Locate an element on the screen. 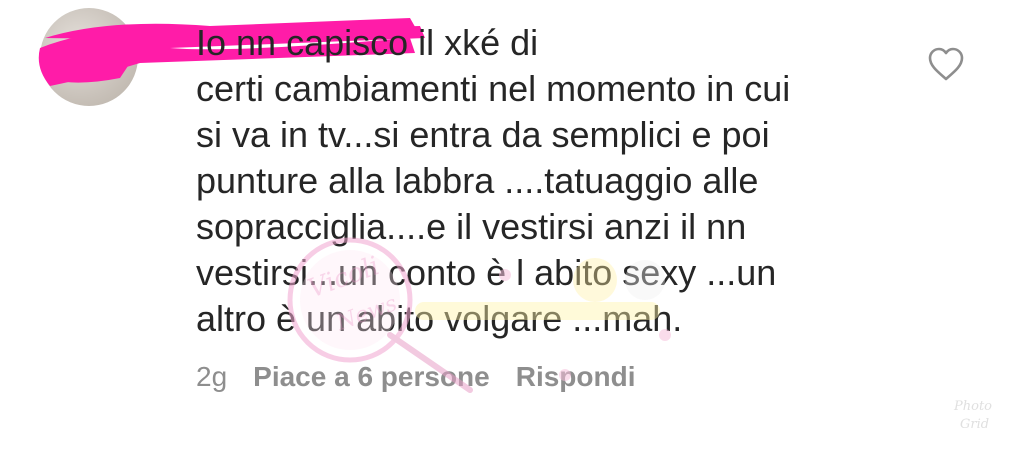 The height and width of the screenshot is (461, 1024). comment-meta-row: 2g Piace a 6 persone Rispondi is located at coordinates (416, 377).